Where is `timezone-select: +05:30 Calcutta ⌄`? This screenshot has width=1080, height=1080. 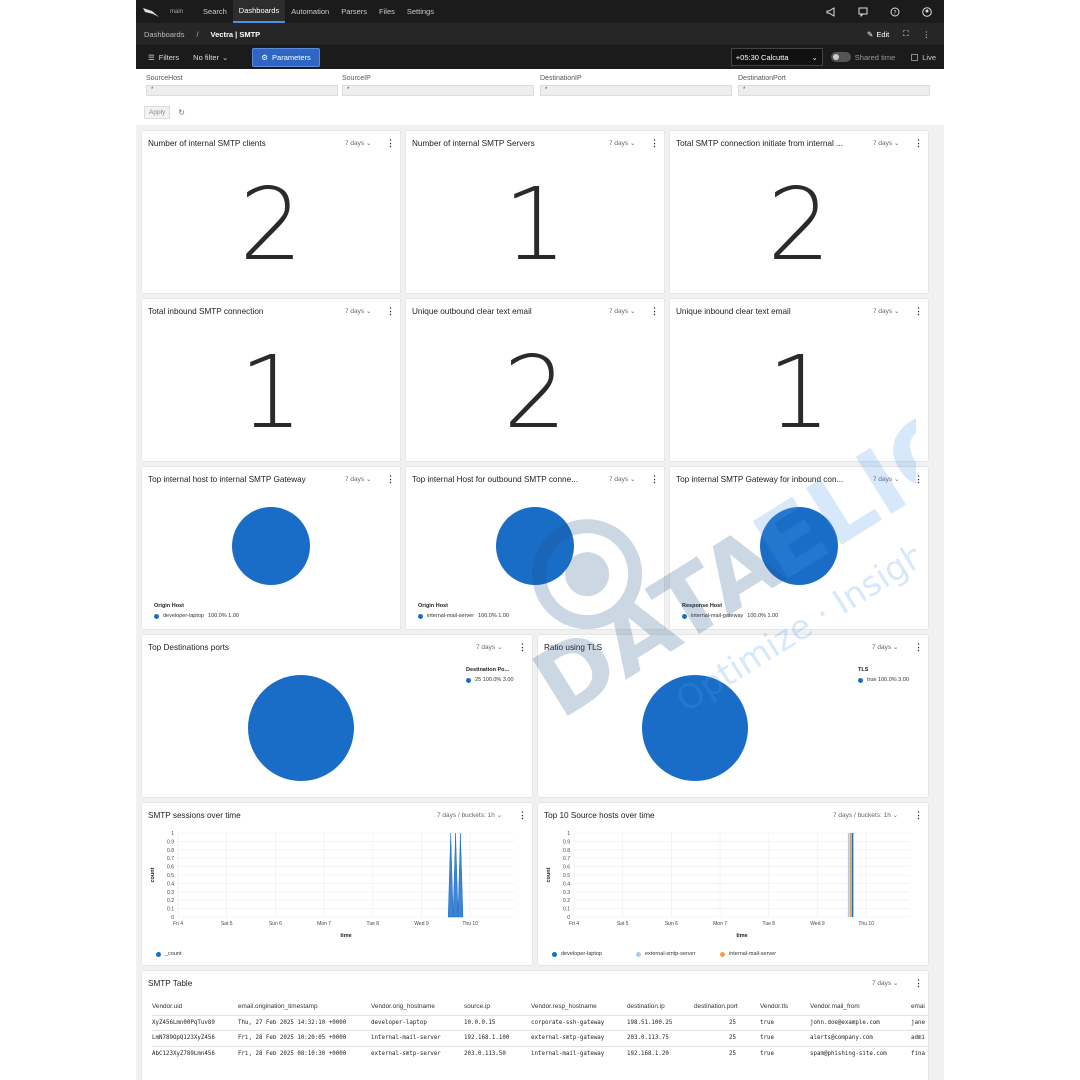
timezone-select: +05:30 Calcutta ⌄ is located at coordinates (776, 57).